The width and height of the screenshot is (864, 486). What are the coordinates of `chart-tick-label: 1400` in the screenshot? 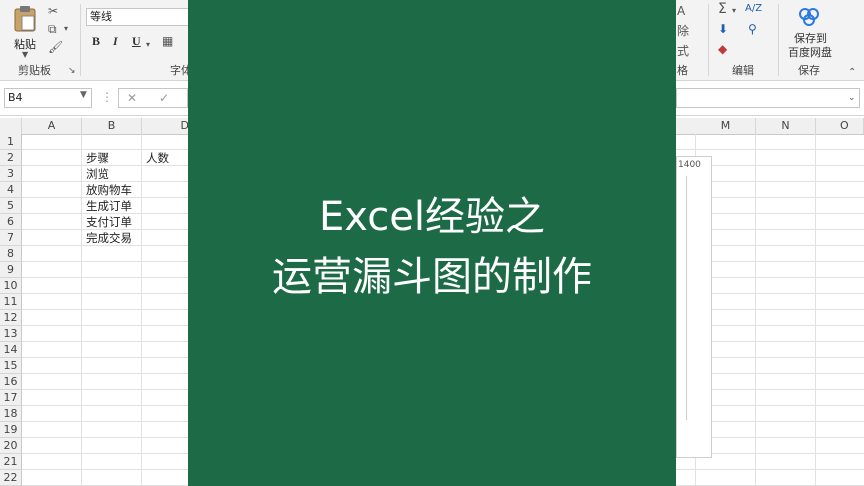 It's located at (689, 165).